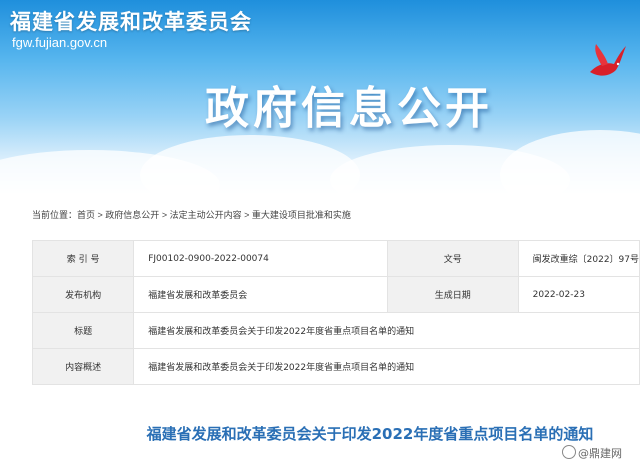  What do you see at coordinates (370, 434) in the screenshot?
I see `document-title: 福建省发展和改革委员会关于印发2022年度省重点项目名单的通知` at bounding box center [370, 434].